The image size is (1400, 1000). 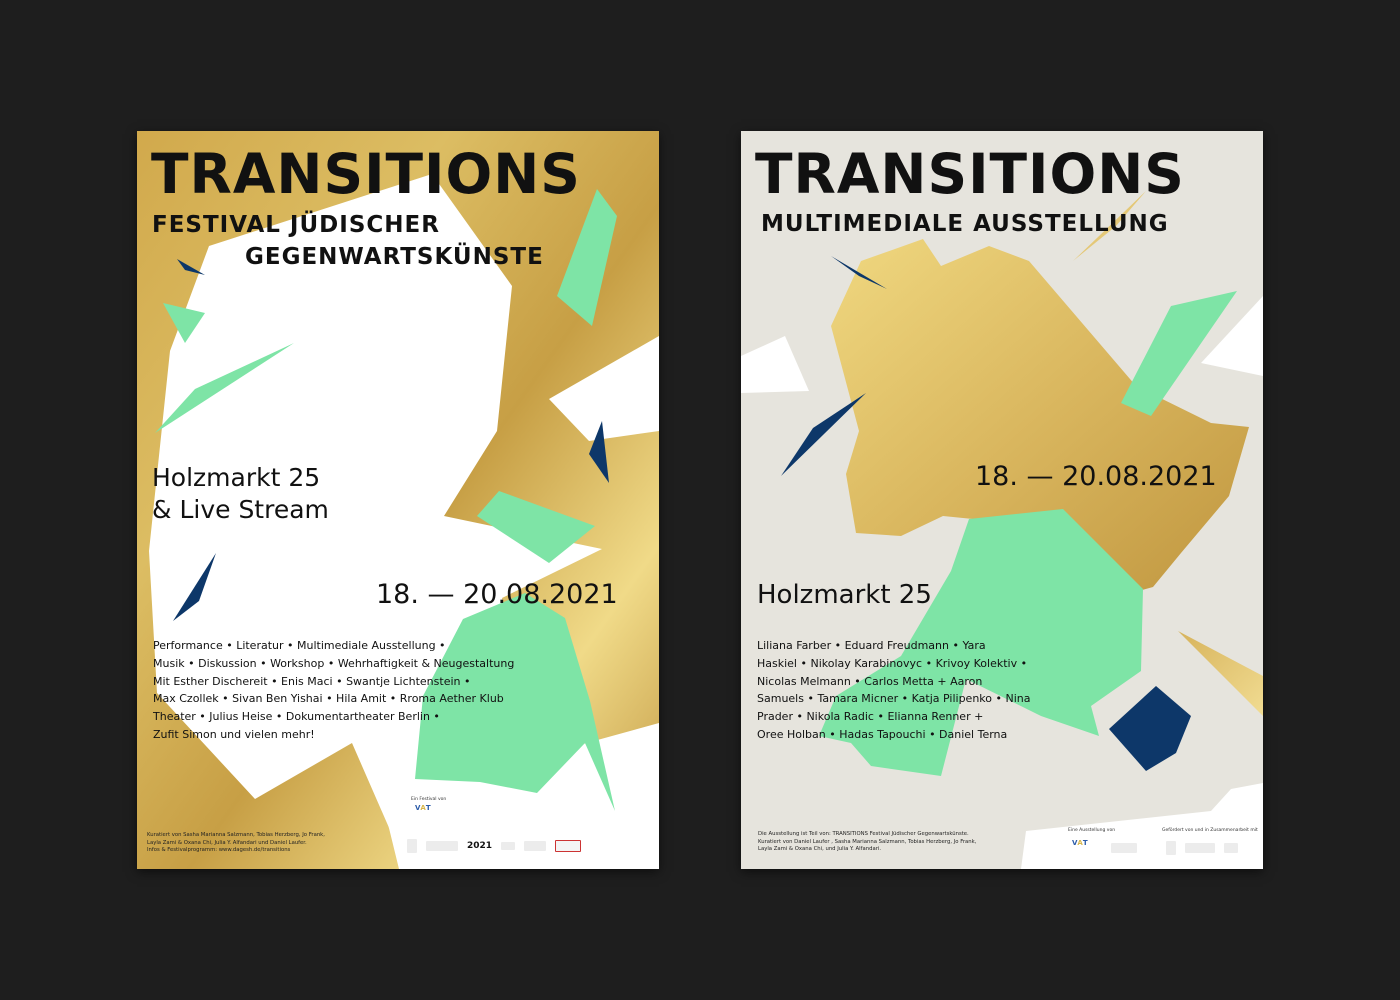 What do you see at coordinates (568, 846) in the screenshot?
I see `berlin-logo` at bounding box center [568, 846].